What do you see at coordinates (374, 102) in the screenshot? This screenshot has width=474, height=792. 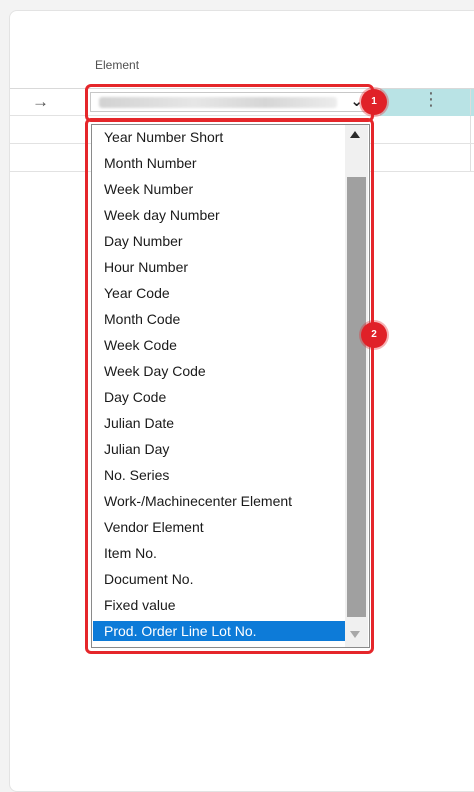 I see `callout-badge-1: 1` at bounding box center [374, 102].